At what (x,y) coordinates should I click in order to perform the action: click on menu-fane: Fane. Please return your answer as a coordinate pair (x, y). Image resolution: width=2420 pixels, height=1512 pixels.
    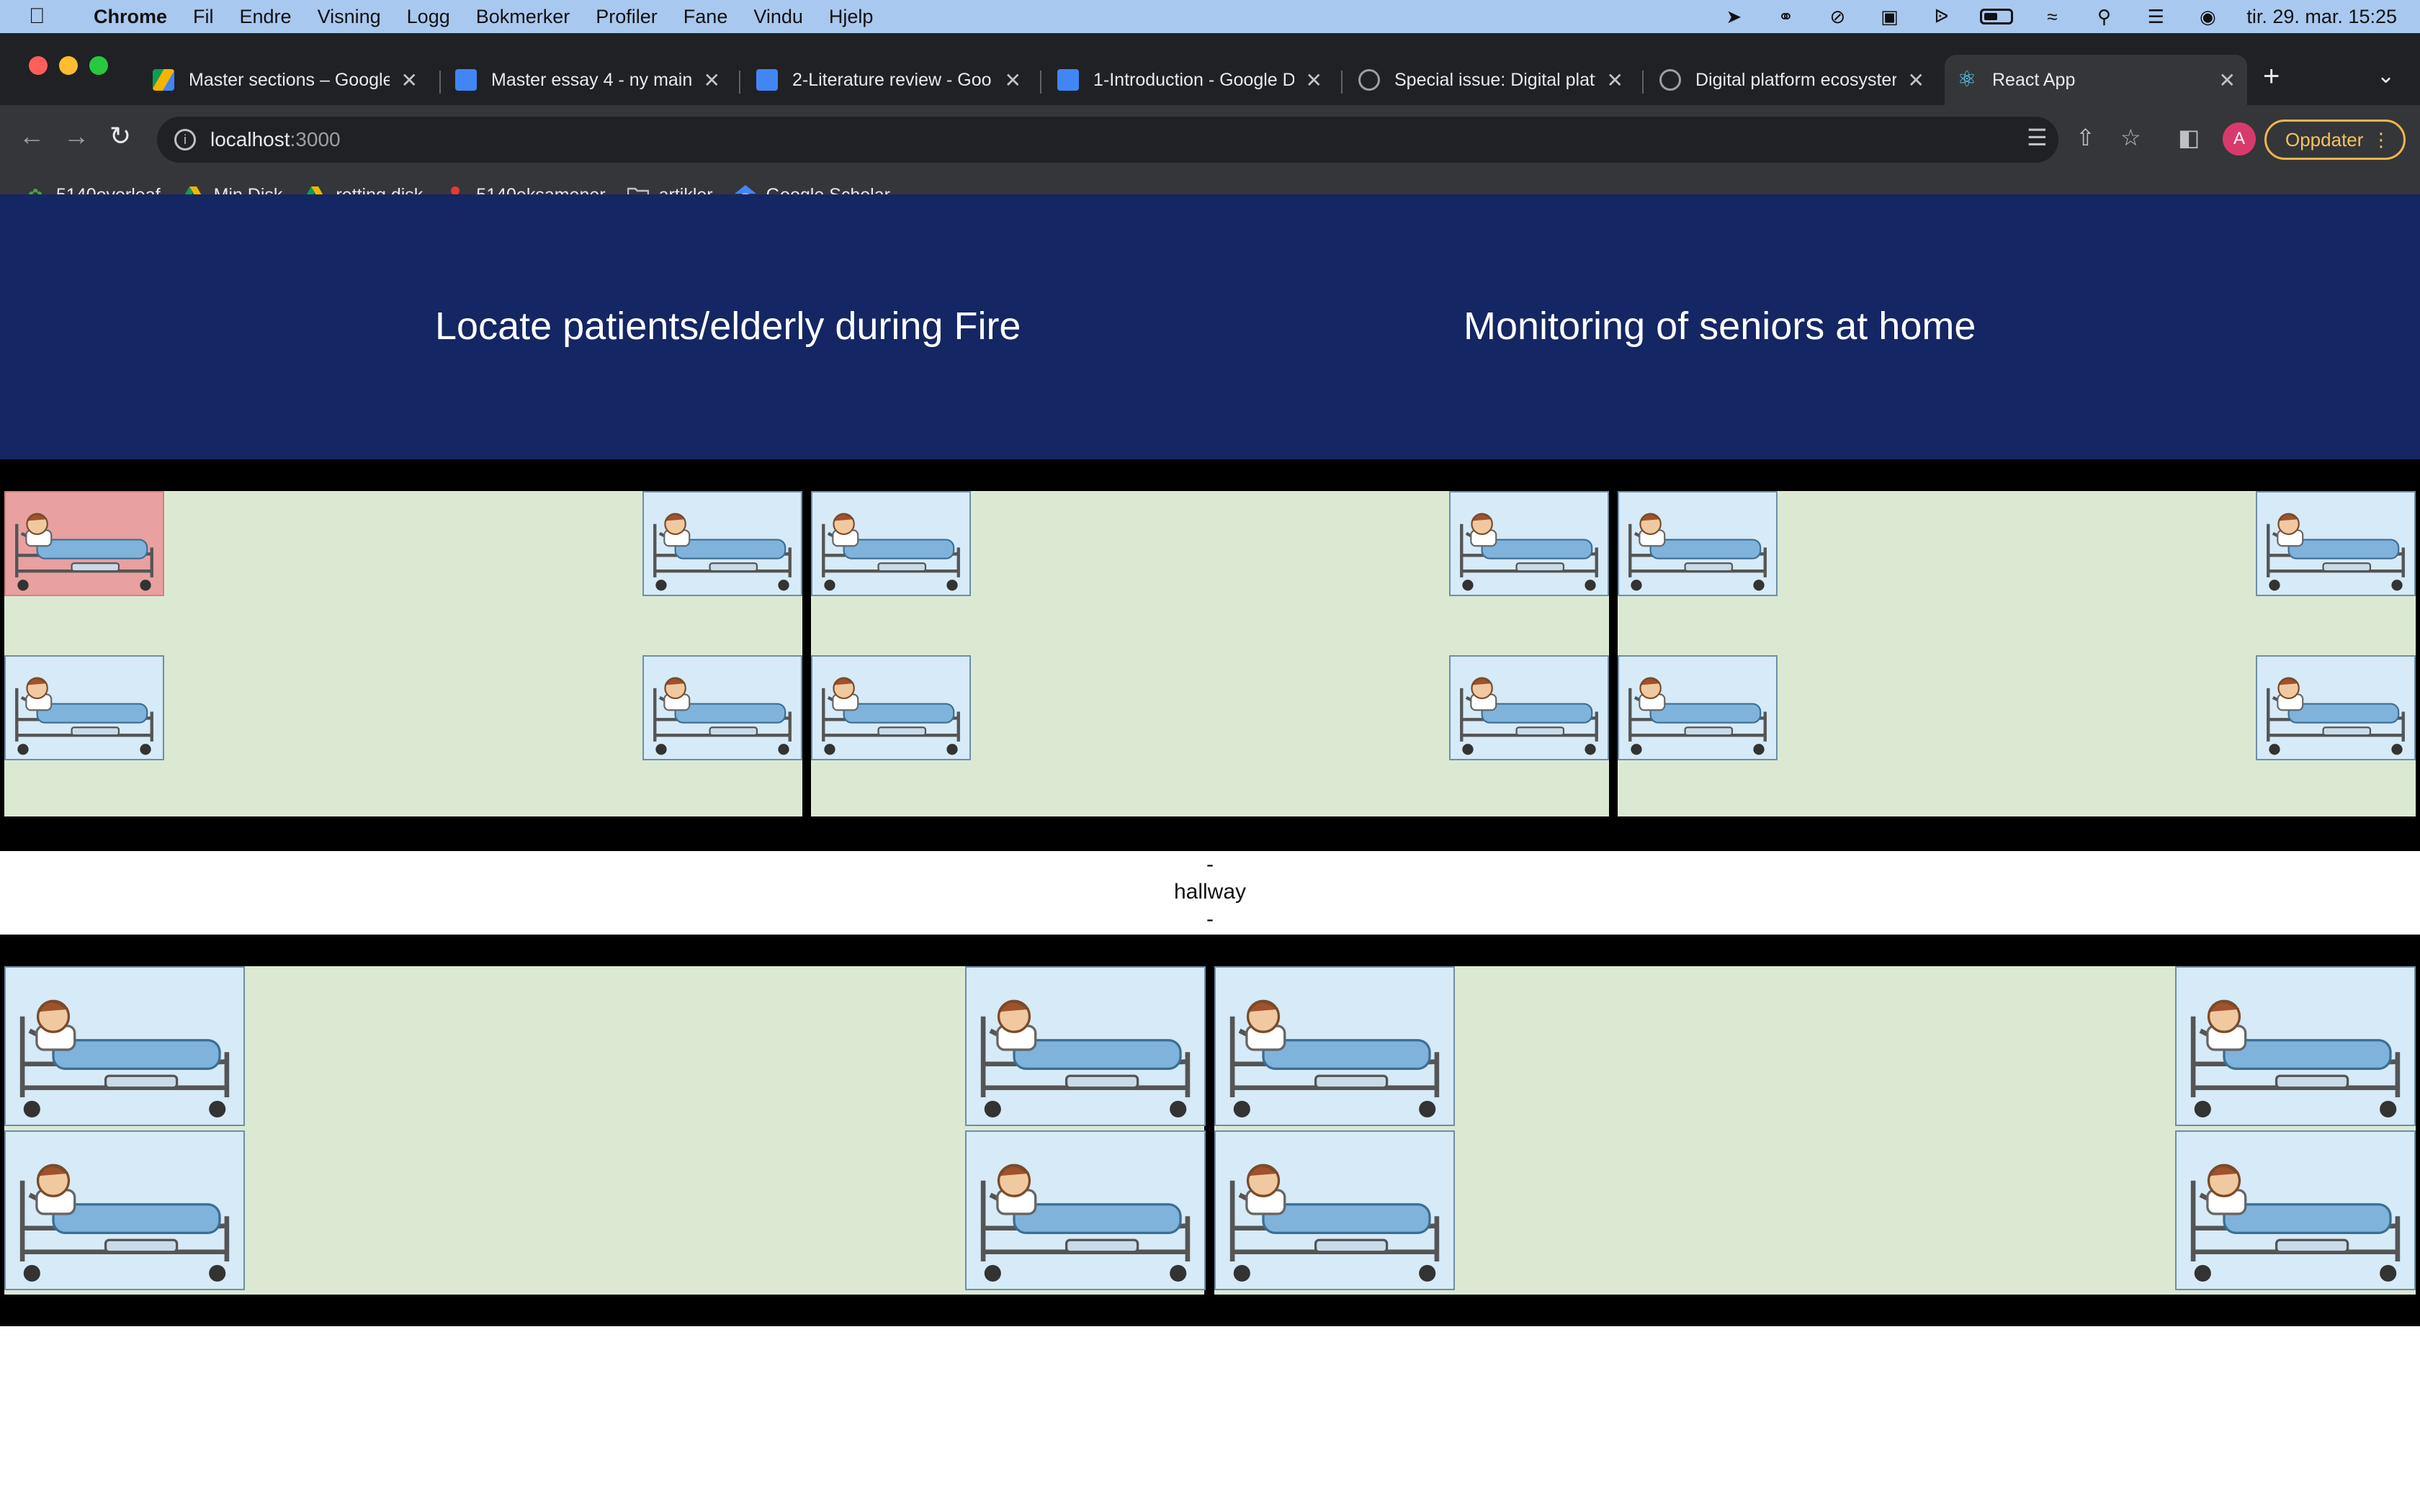
    Looking at the image, I should click on (706, 17).